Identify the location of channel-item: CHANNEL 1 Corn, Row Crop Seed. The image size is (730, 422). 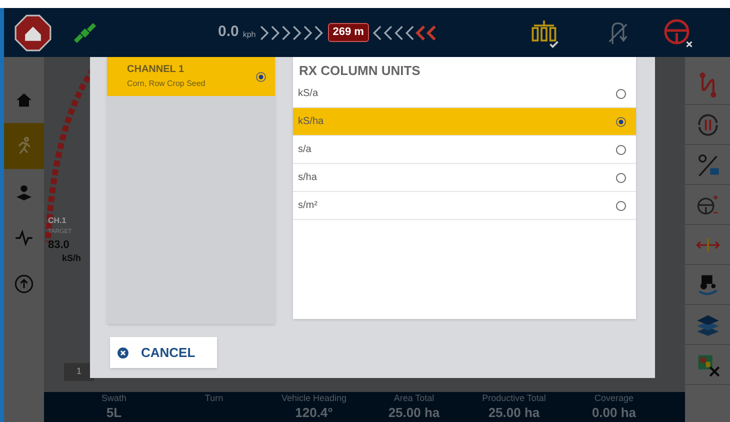
(191, 76).